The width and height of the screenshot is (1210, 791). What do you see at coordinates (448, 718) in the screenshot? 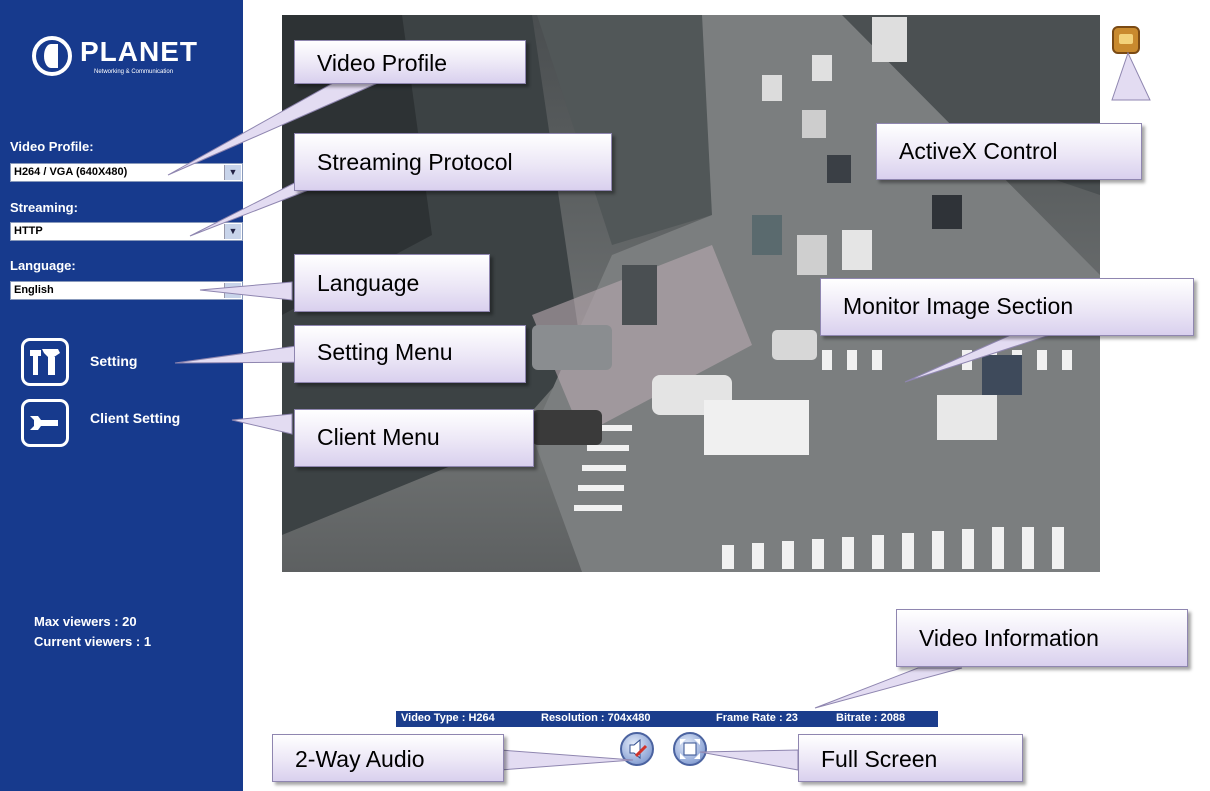
I see `video-type: Video Type : H264` at bounding box center [448, 718].